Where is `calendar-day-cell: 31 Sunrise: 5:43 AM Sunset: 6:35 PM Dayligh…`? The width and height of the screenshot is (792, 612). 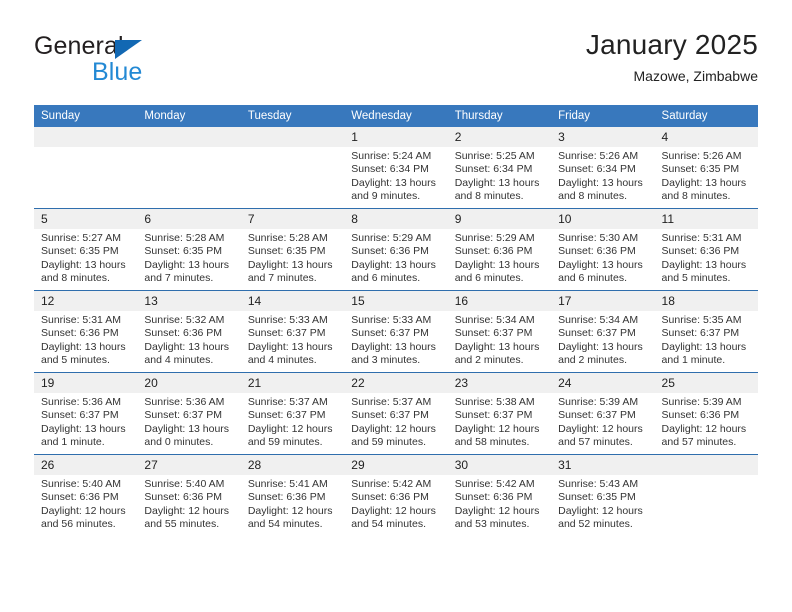
calendar-day-cell: 31 Sunrise: 5:43 AM Sunset: 6:35 PM Dayligh… is located at coordinates (603, 495).